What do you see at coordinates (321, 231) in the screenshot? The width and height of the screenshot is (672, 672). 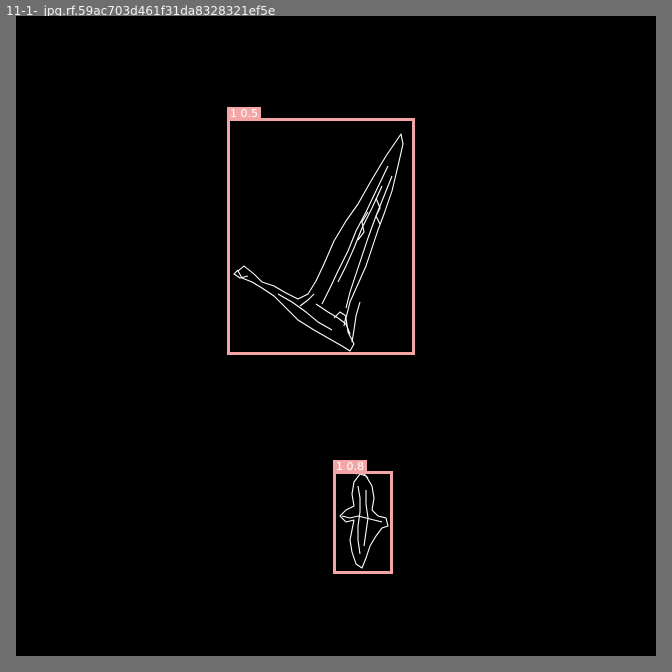 I see `detection-box-1: 1 0.5` at bounding box center [321, 231].